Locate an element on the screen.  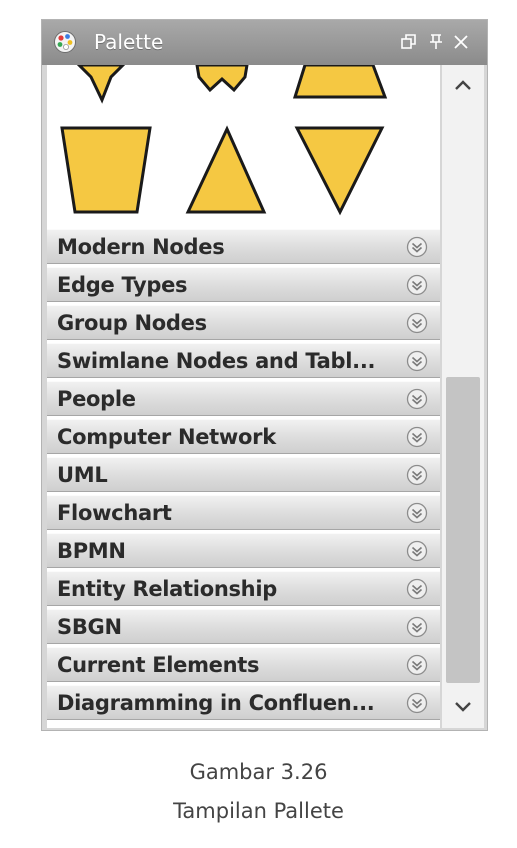
section-label: Computer Network is located at coordinates (166, 437).